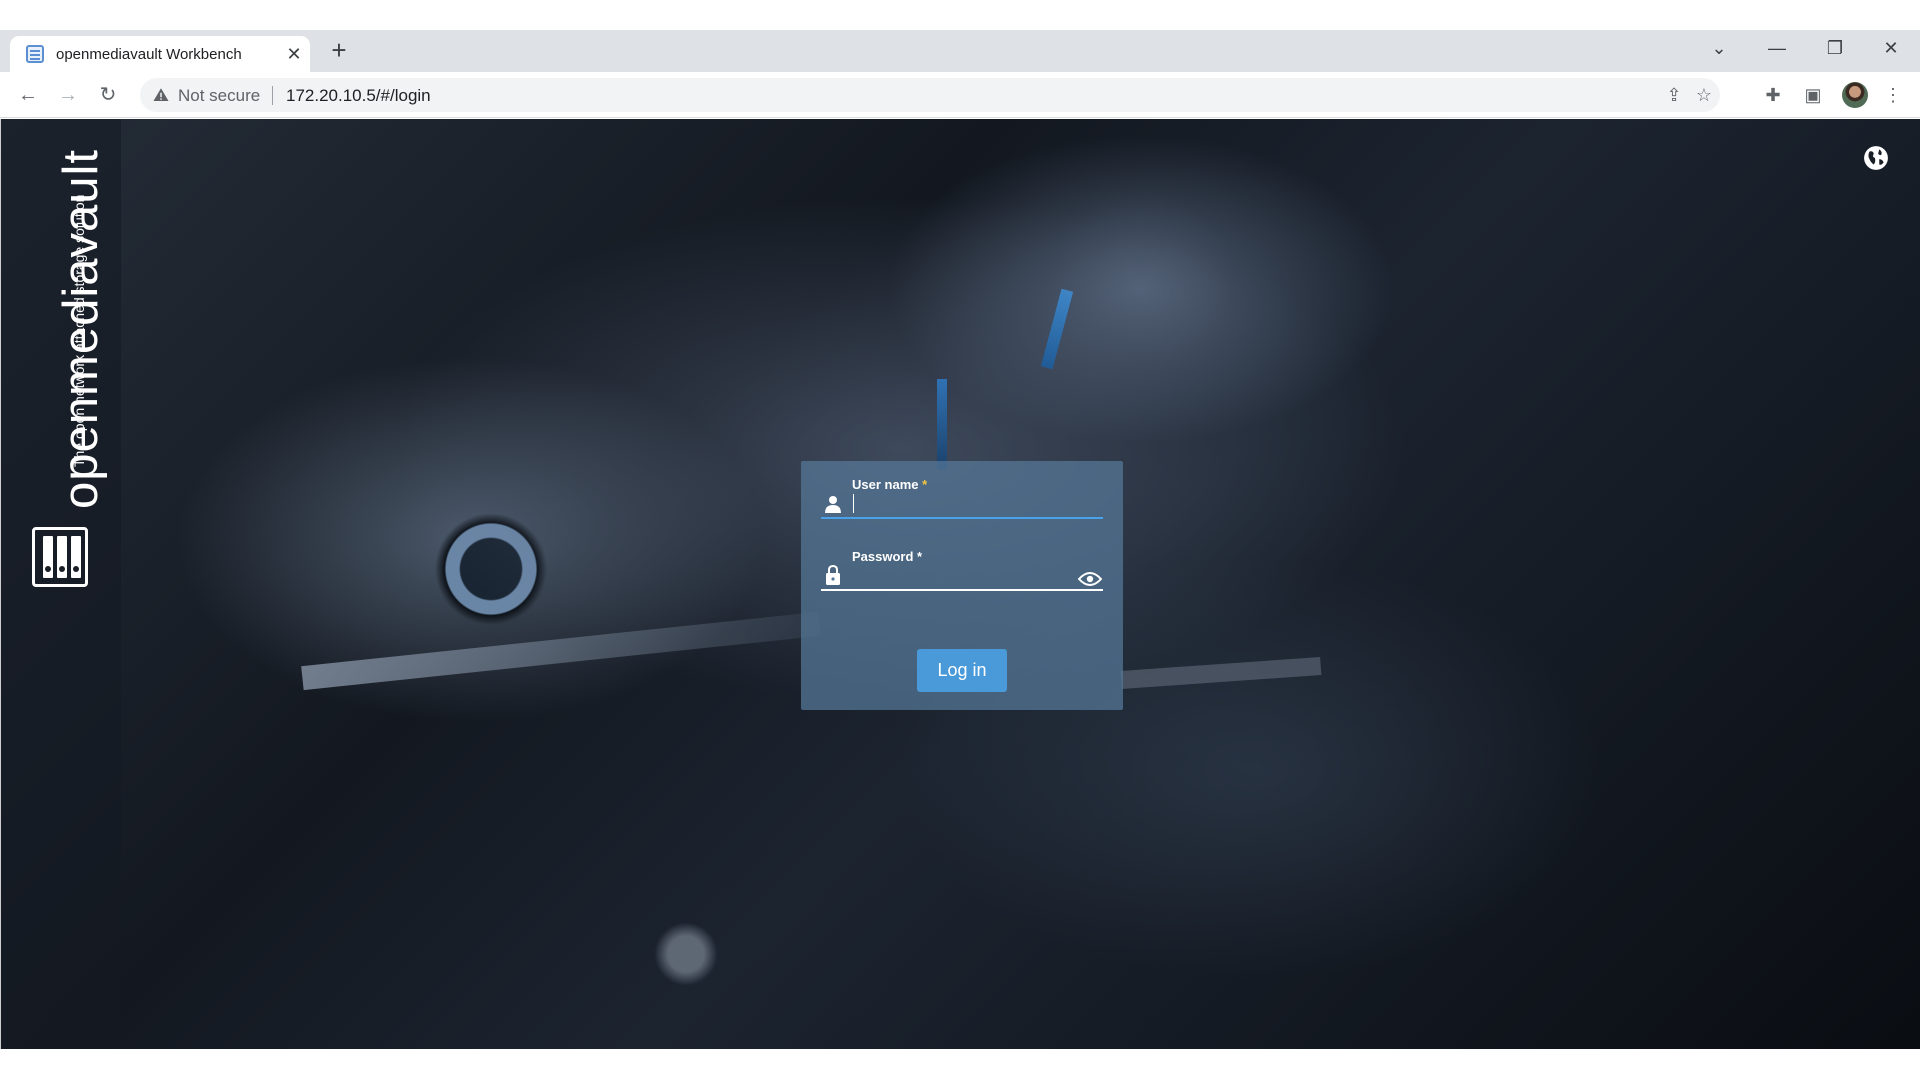 This screenshot has height=1080, width=1920. Describe the element at coordinates (339, 51) in the screenshot. I see `new-tab-button: +` at that location.